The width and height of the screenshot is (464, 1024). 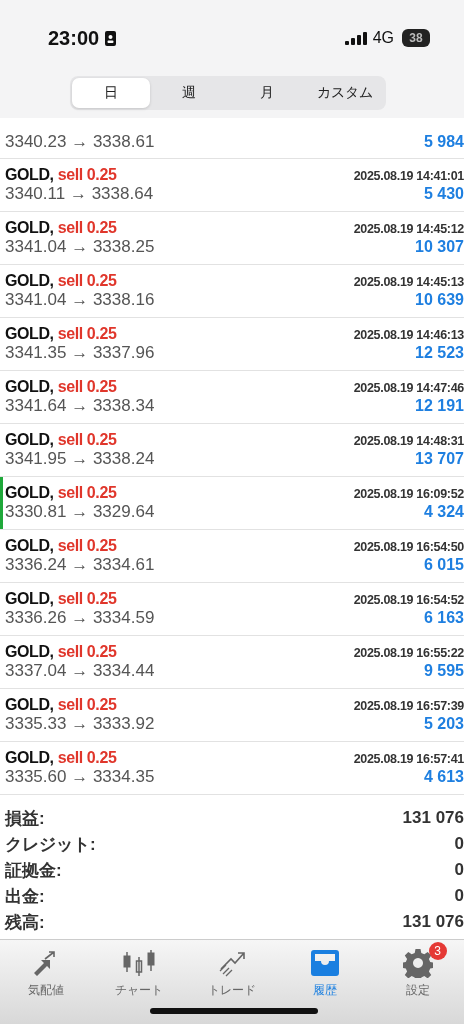 What do you see at coordinates (25, 818) in the screenshot?
I see `summary-label: 損益:` at bounding box center [25, 818].